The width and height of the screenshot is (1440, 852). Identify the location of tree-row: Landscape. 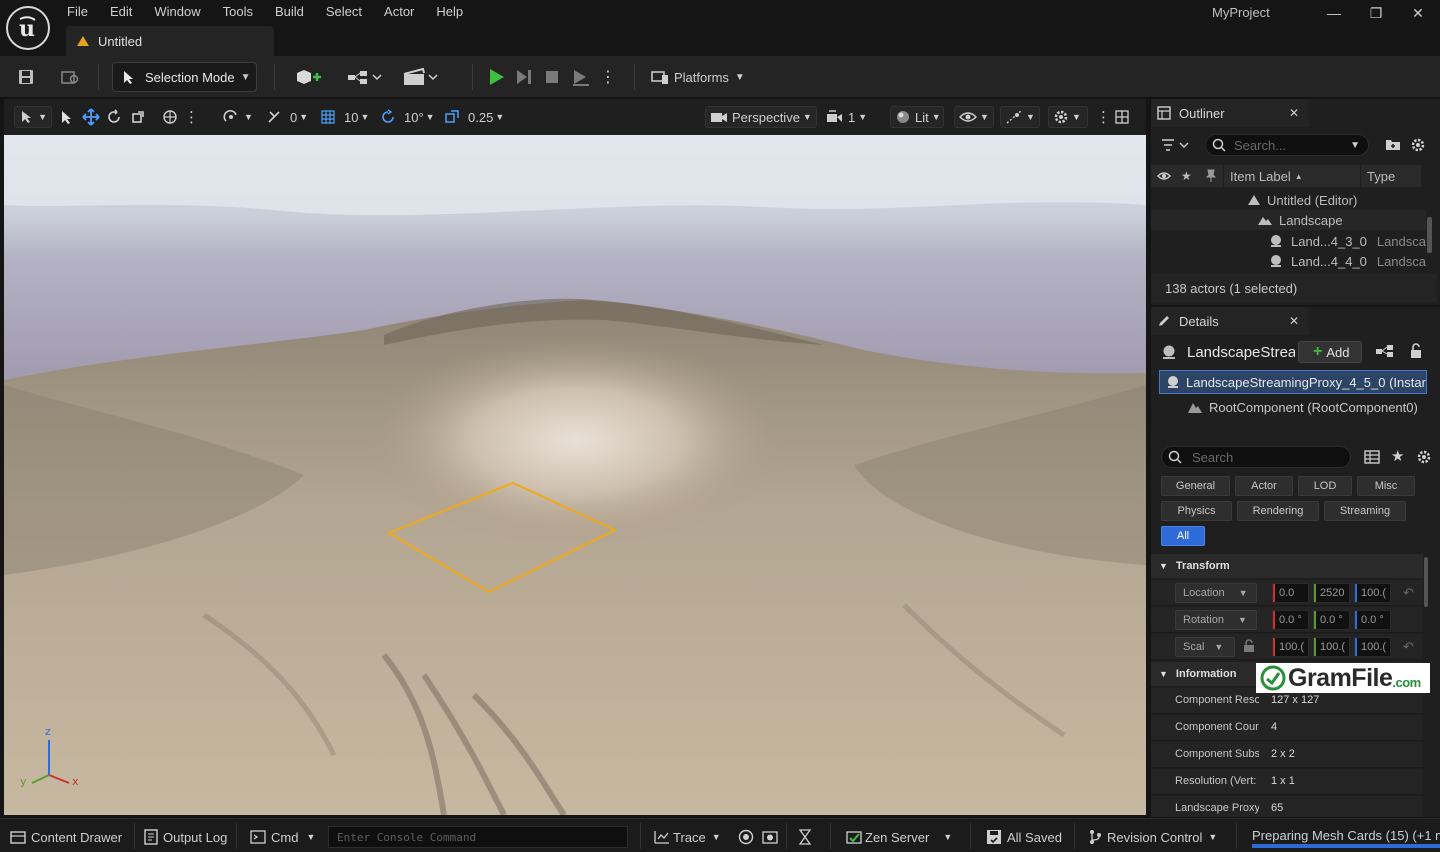
(1288, 220).